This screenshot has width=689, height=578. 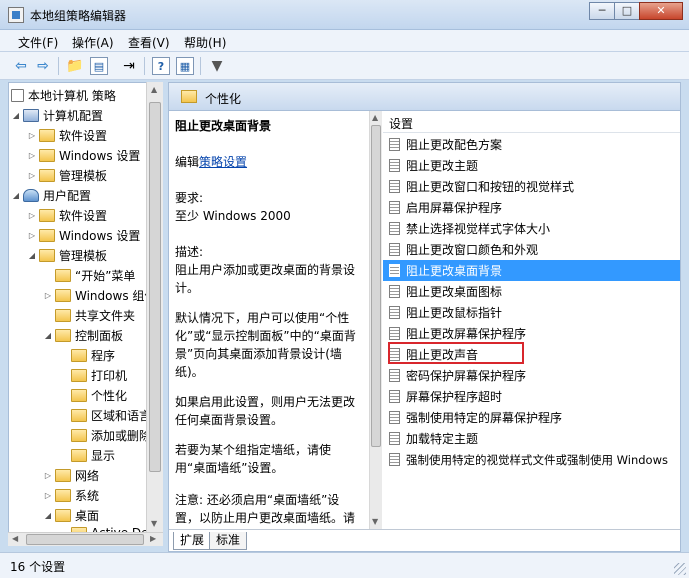 What do you see at coordinates (99, 66) in the screenshot?
I see `show-hide-tree-icon: ▤` at bounding box center [99, 66].